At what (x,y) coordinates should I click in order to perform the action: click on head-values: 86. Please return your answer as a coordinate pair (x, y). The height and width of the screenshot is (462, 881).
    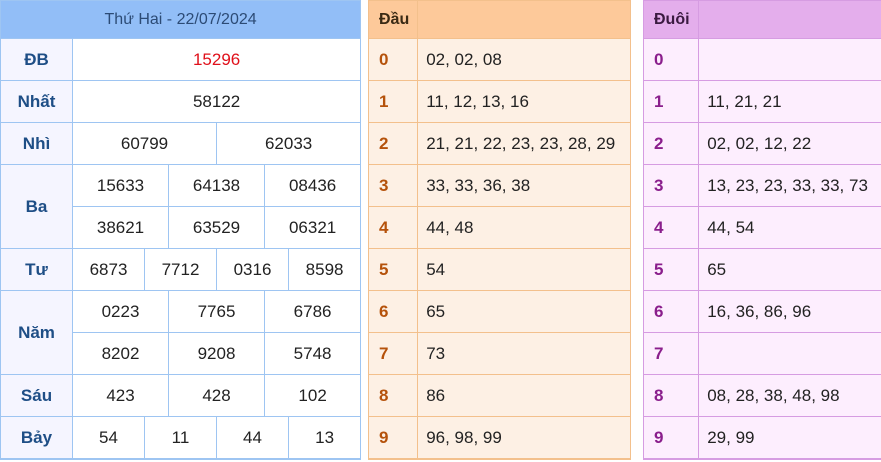
    Looking at the image, I should click on (524, 395).